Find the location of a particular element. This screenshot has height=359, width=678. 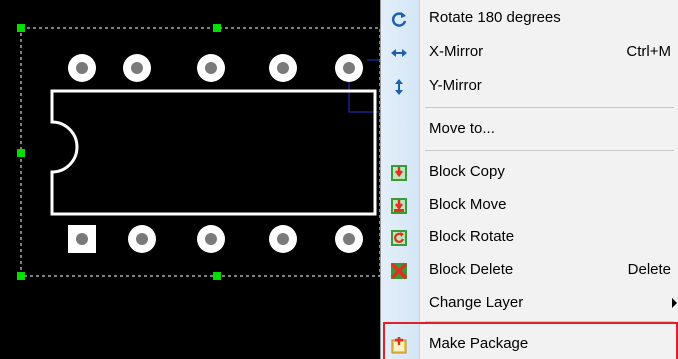

menu-item-label: Rotate 180 degrees is located at coordinates (495, 17).